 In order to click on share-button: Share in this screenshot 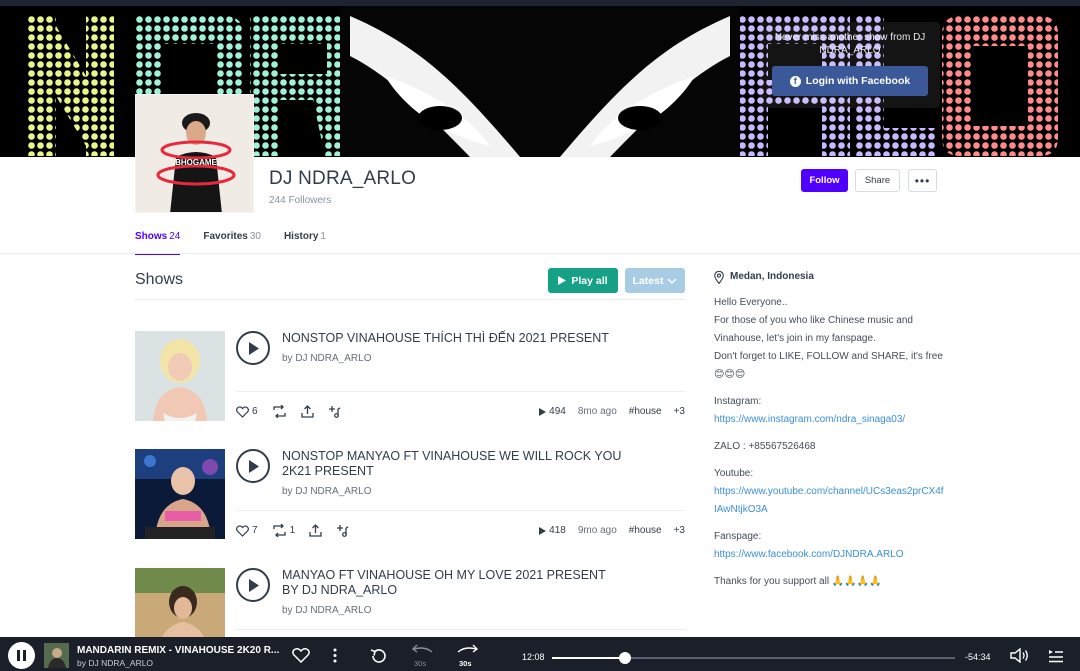, I will do `click(877, 180)`.